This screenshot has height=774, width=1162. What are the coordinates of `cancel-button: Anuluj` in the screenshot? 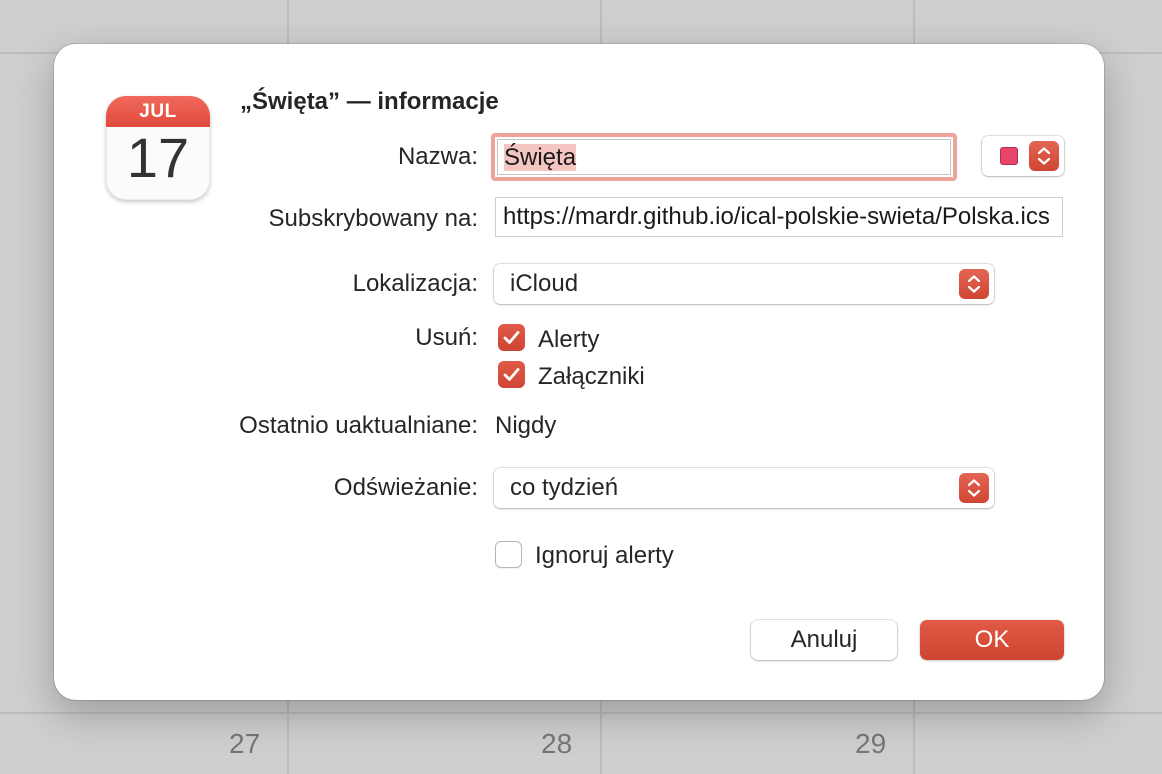 It's located at (824, 640).